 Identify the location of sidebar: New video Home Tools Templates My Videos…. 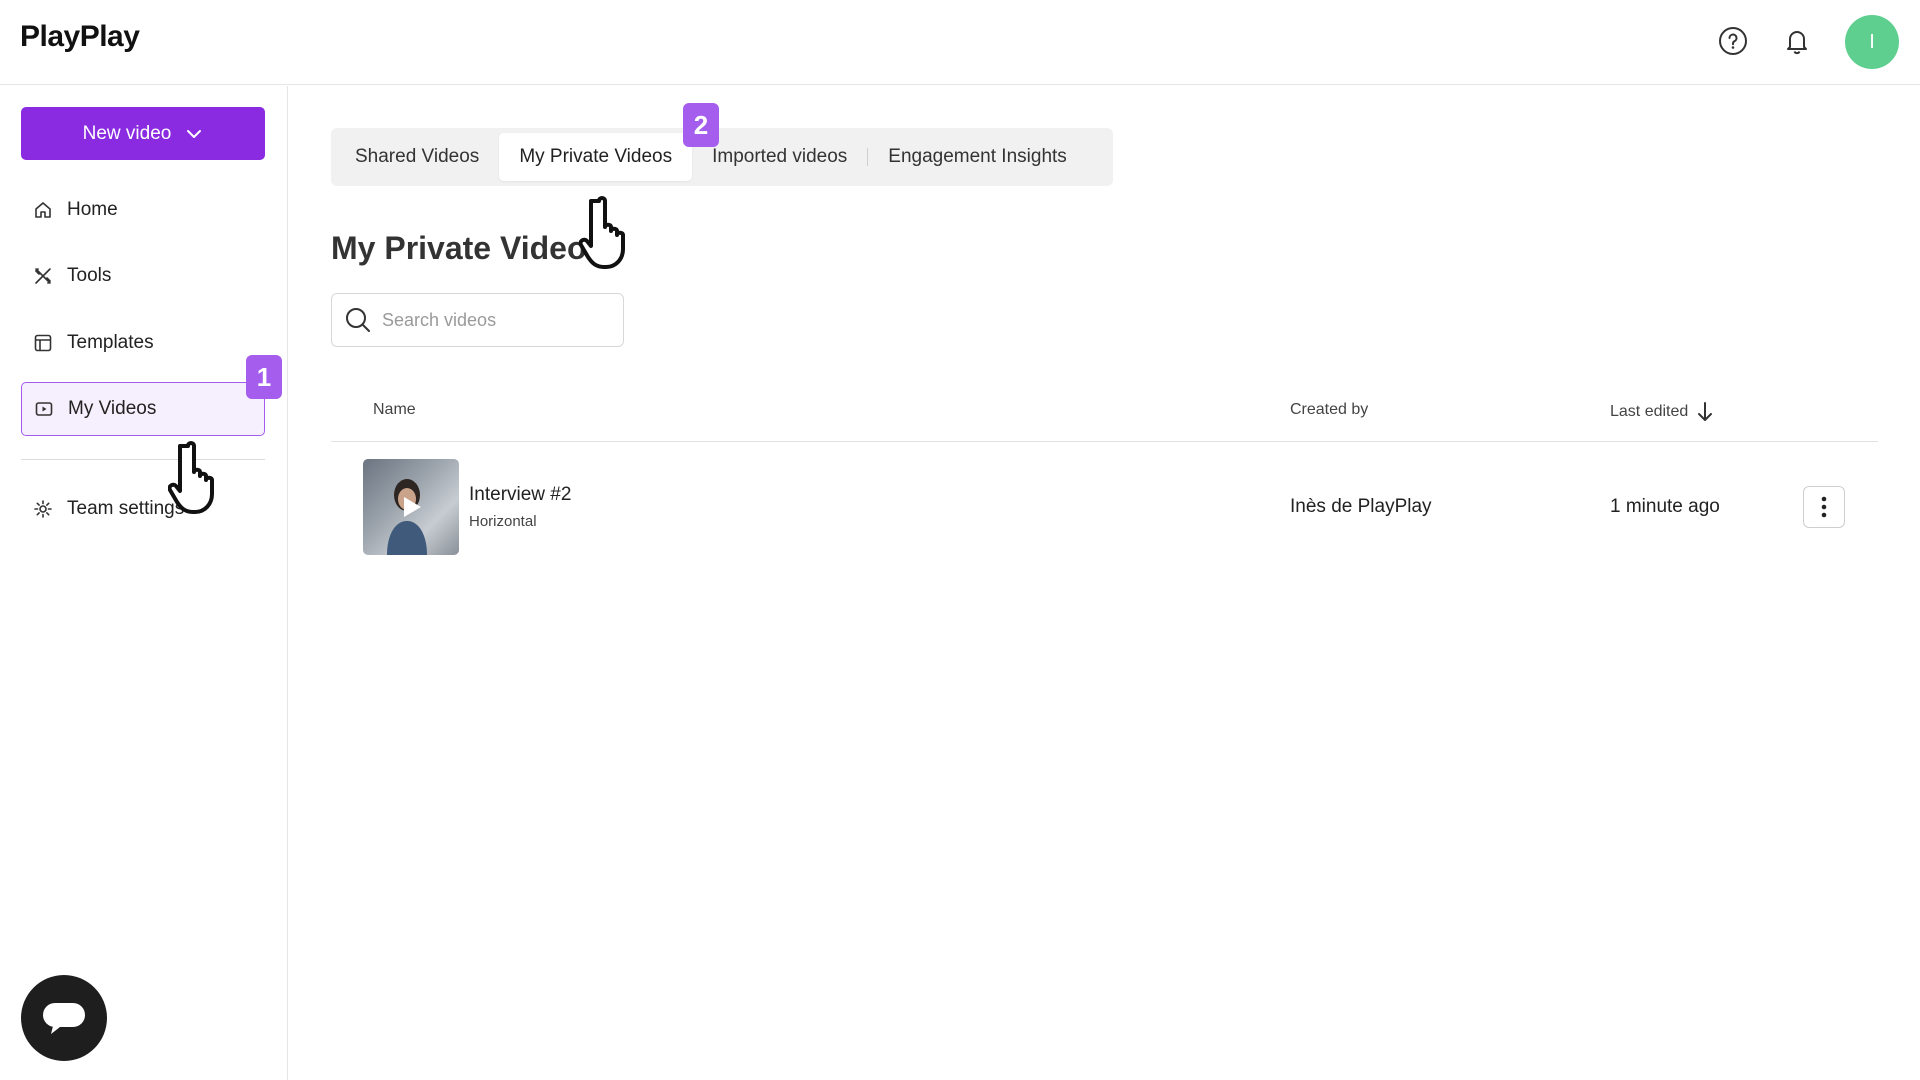
(144, 583).